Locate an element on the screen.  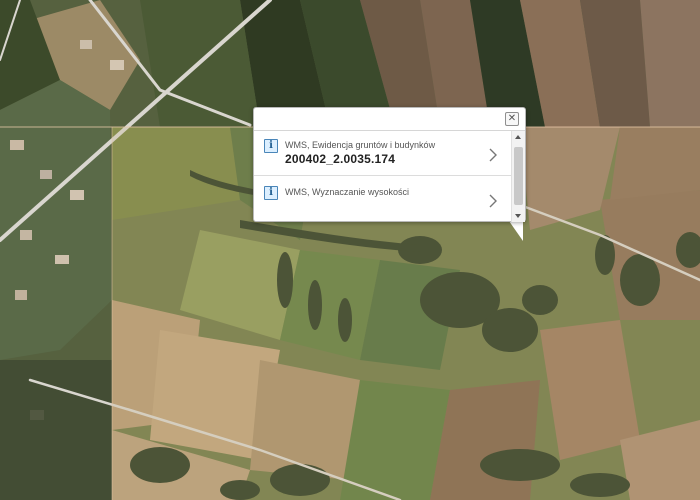
scroll-up-arrow-icon is located at coordinates (518, 137).